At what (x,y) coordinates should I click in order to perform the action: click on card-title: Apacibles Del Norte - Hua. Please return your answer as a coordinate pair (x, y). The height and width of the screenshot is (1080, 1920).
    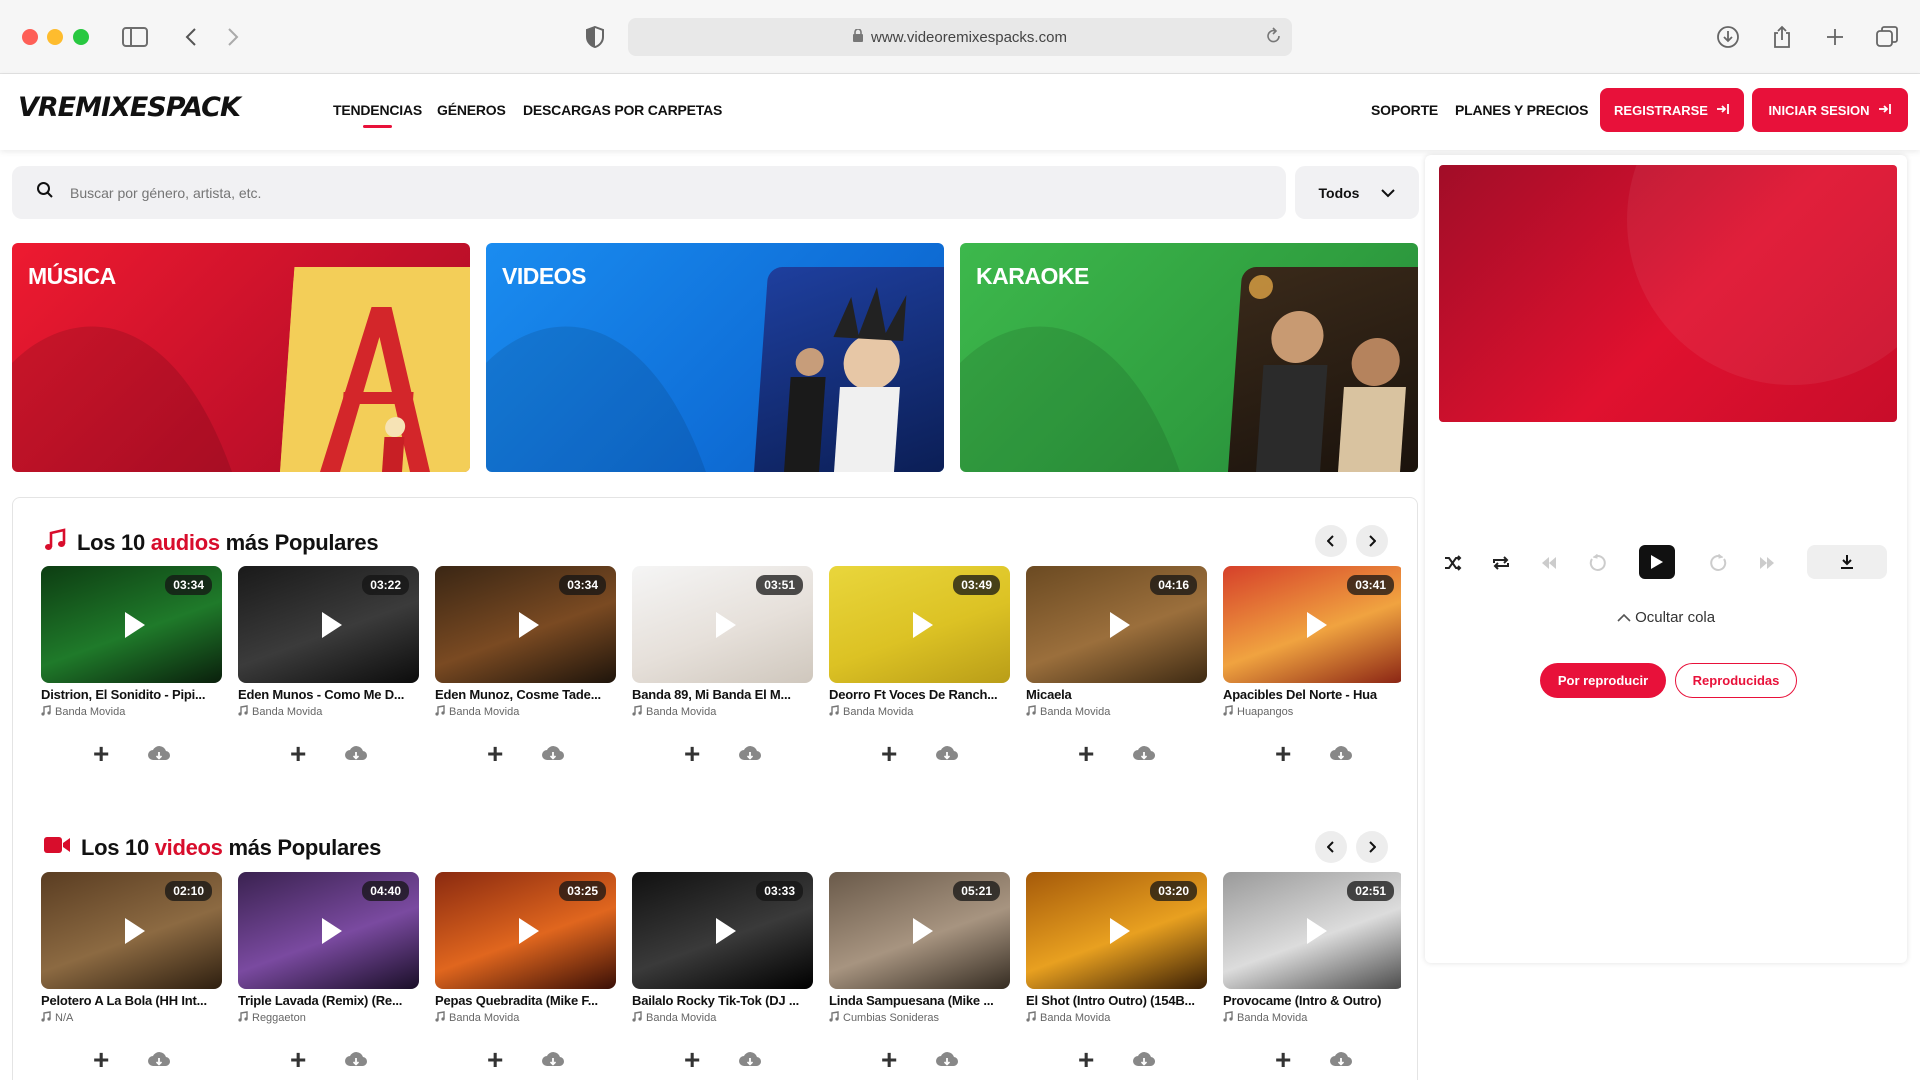
    Looking at the image, I should click on (1312, 694).